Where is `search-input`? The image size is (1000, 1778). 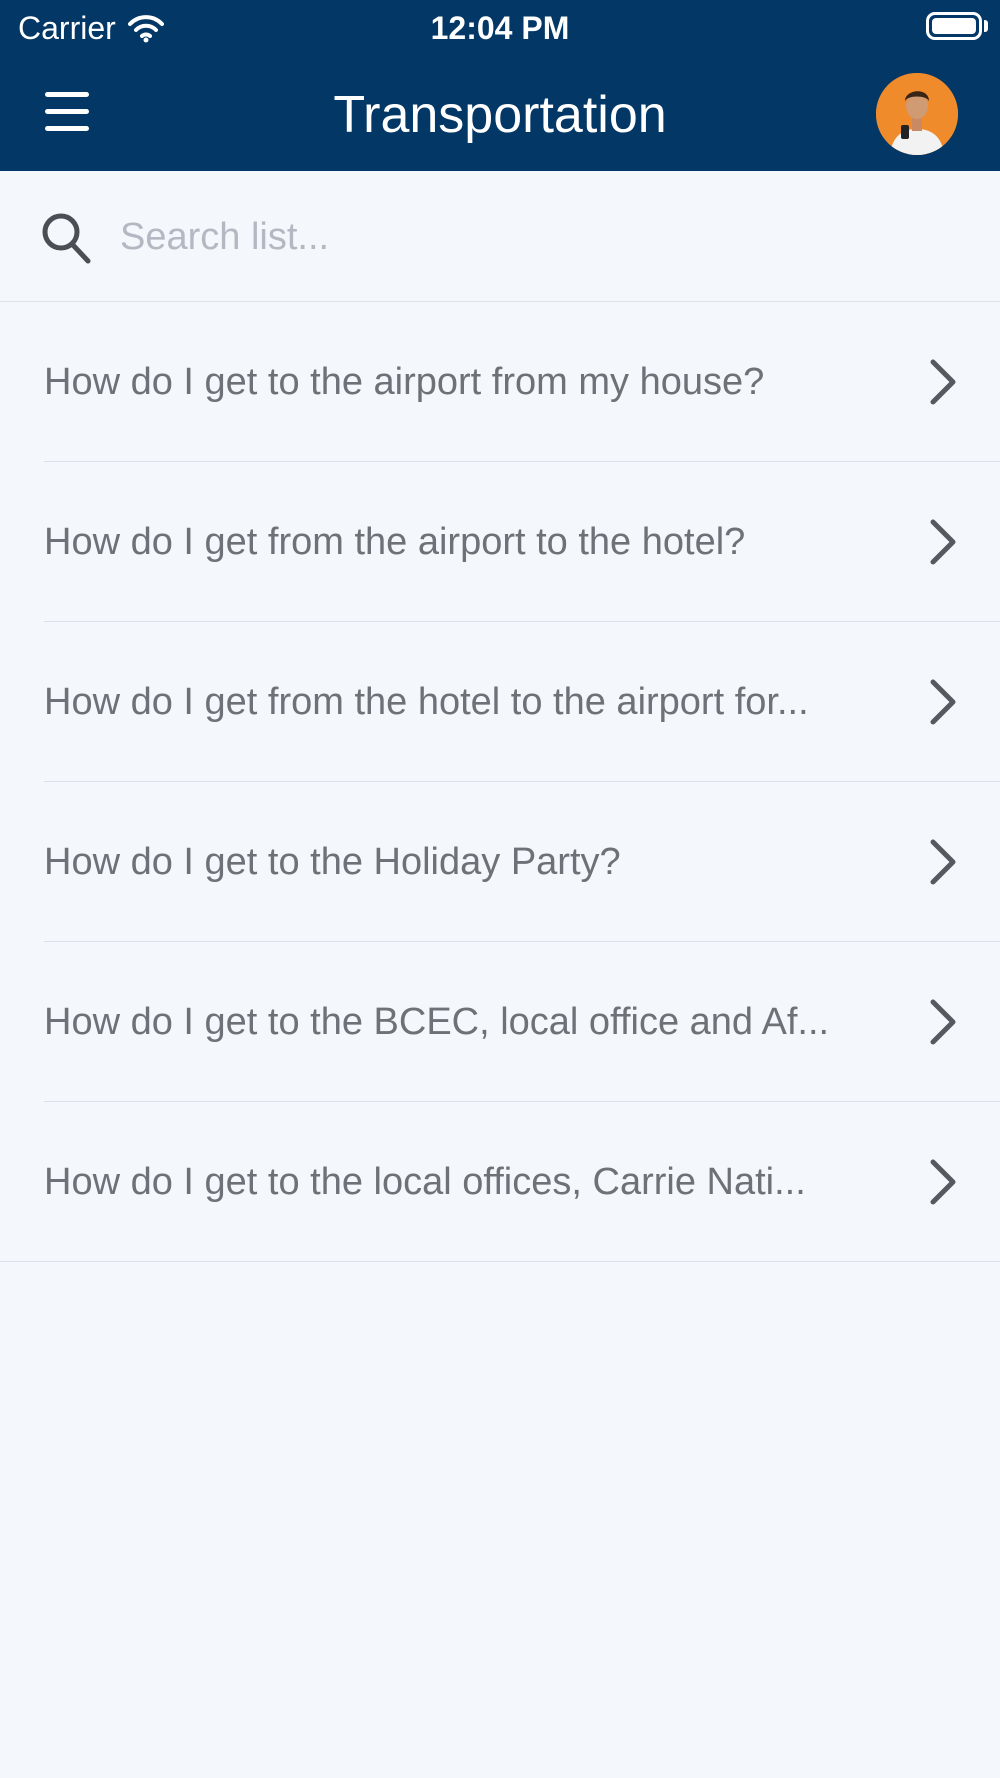
search-input is located at coordinates (540, 237).